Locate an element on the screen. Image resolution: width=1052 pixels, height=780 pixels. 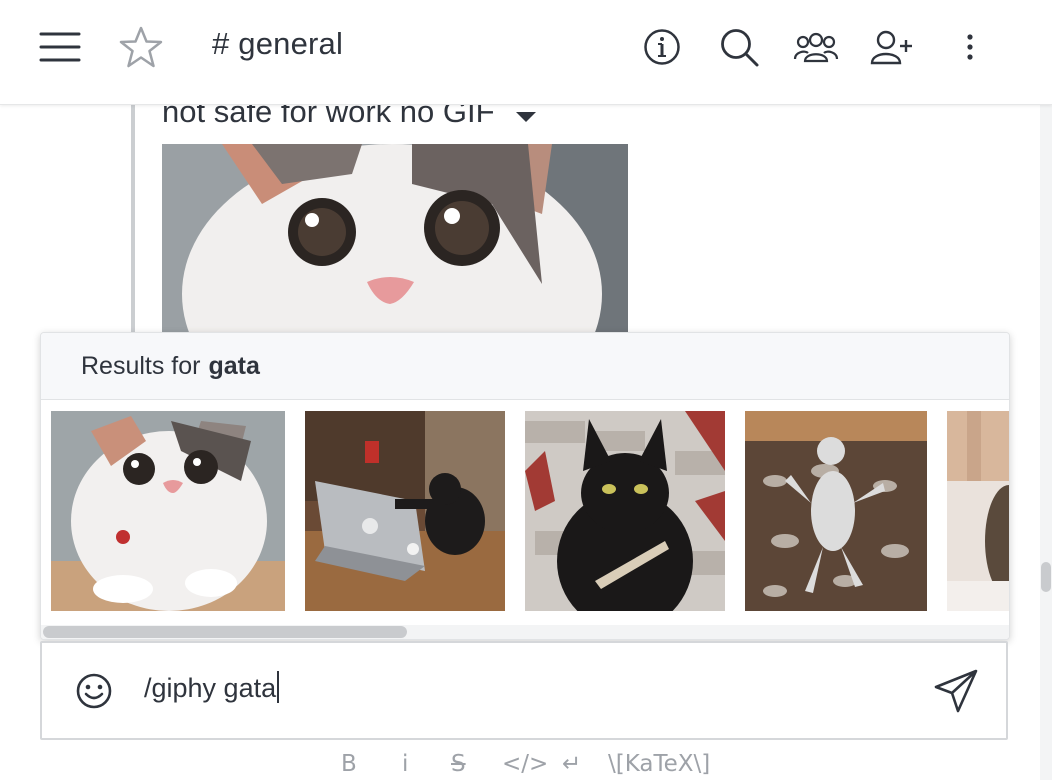
multiline-button: ↵ is located at coordinates (571, 764).